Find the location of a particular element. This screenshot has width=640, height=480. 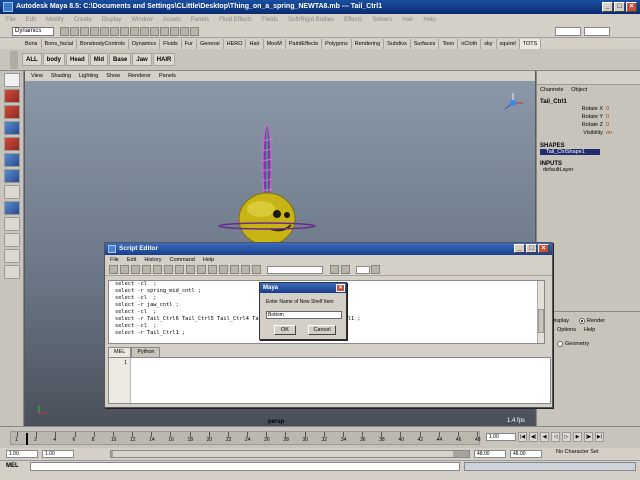

close-button: × is located at coordinates (631, 7).